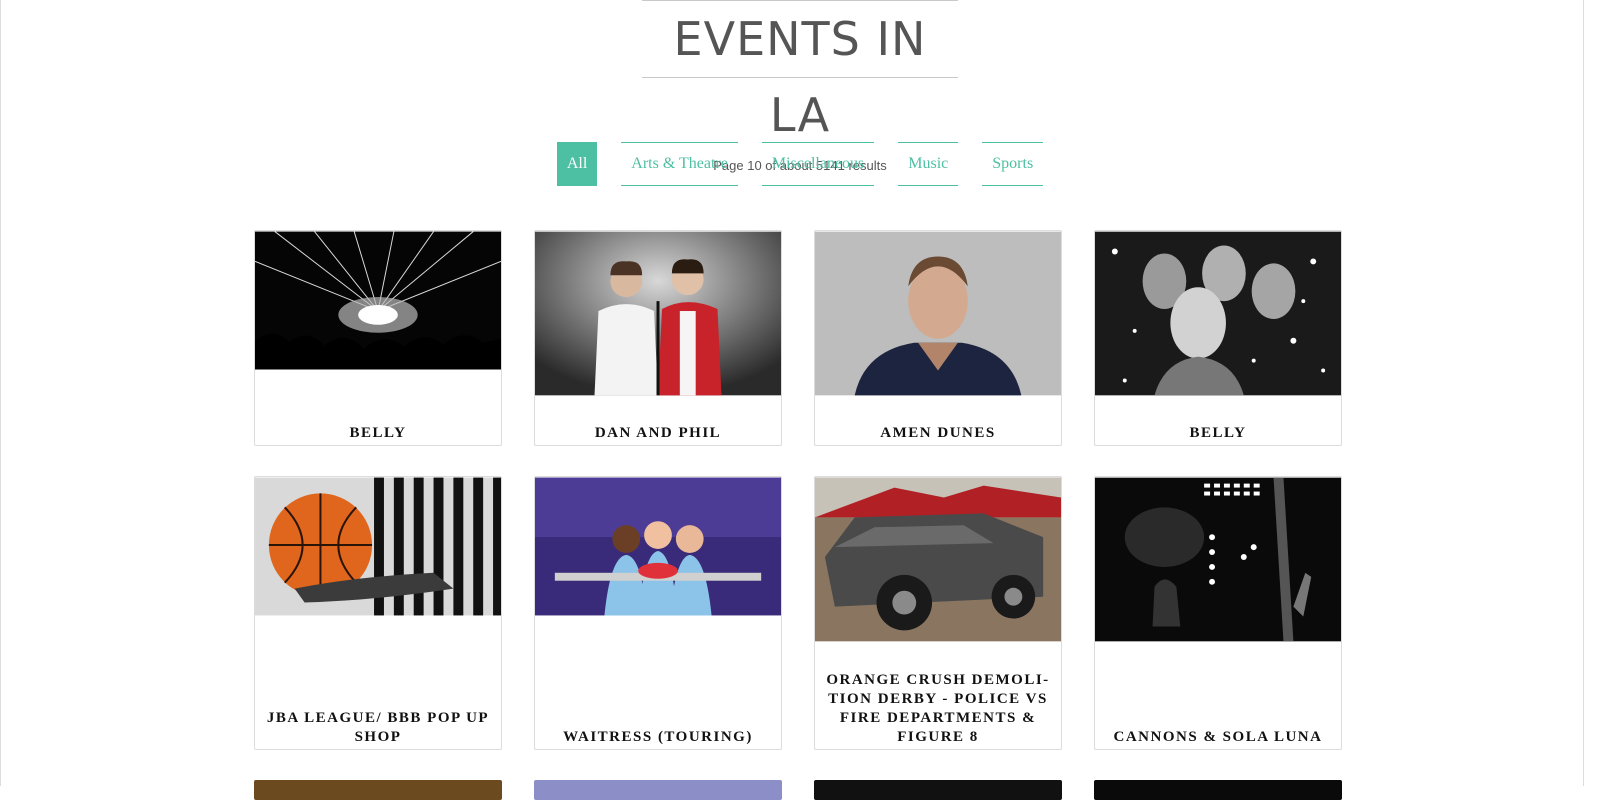  I want to click on tab-arts-theatre: Arts & Theatre, so click(679, 164).